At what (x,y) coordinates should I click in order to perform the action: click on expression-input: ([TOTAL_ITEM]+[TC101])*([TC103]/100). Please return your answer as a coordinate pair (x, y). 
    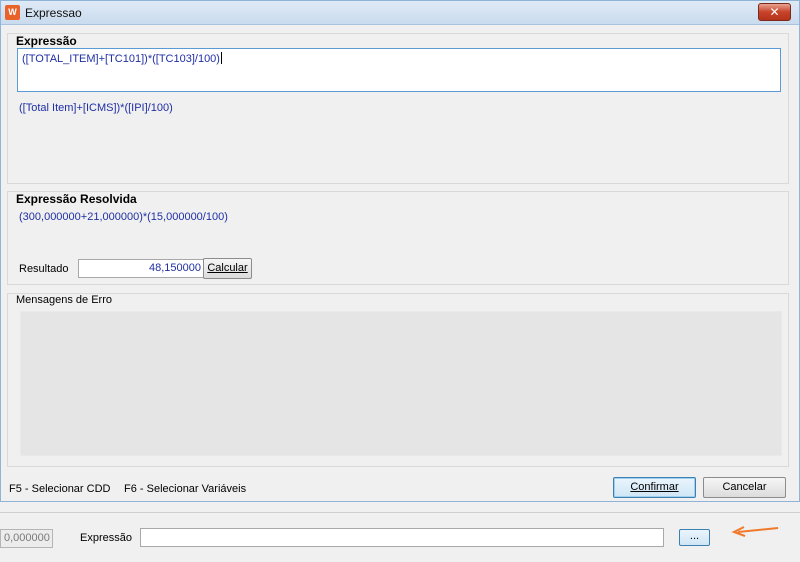
    Looking at the image, I should click on (399, 70).